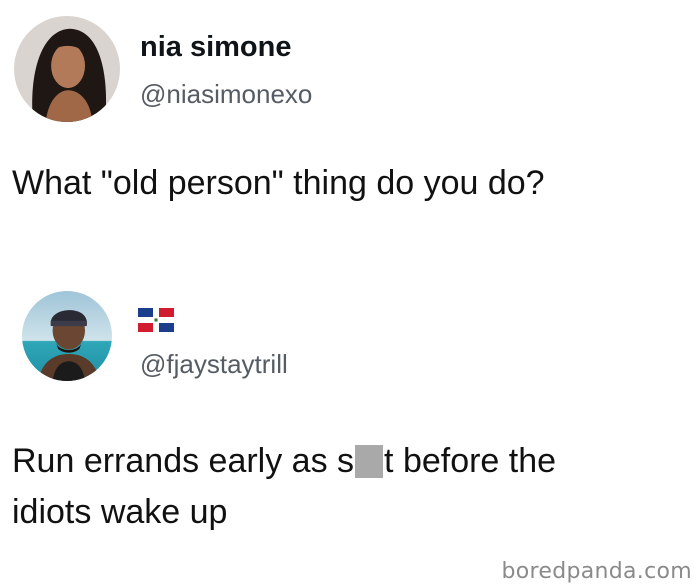 The width and height of the screenshot is (700, 588). I want to click on author-handle: @fjaystaytrill, so click(214, 364).